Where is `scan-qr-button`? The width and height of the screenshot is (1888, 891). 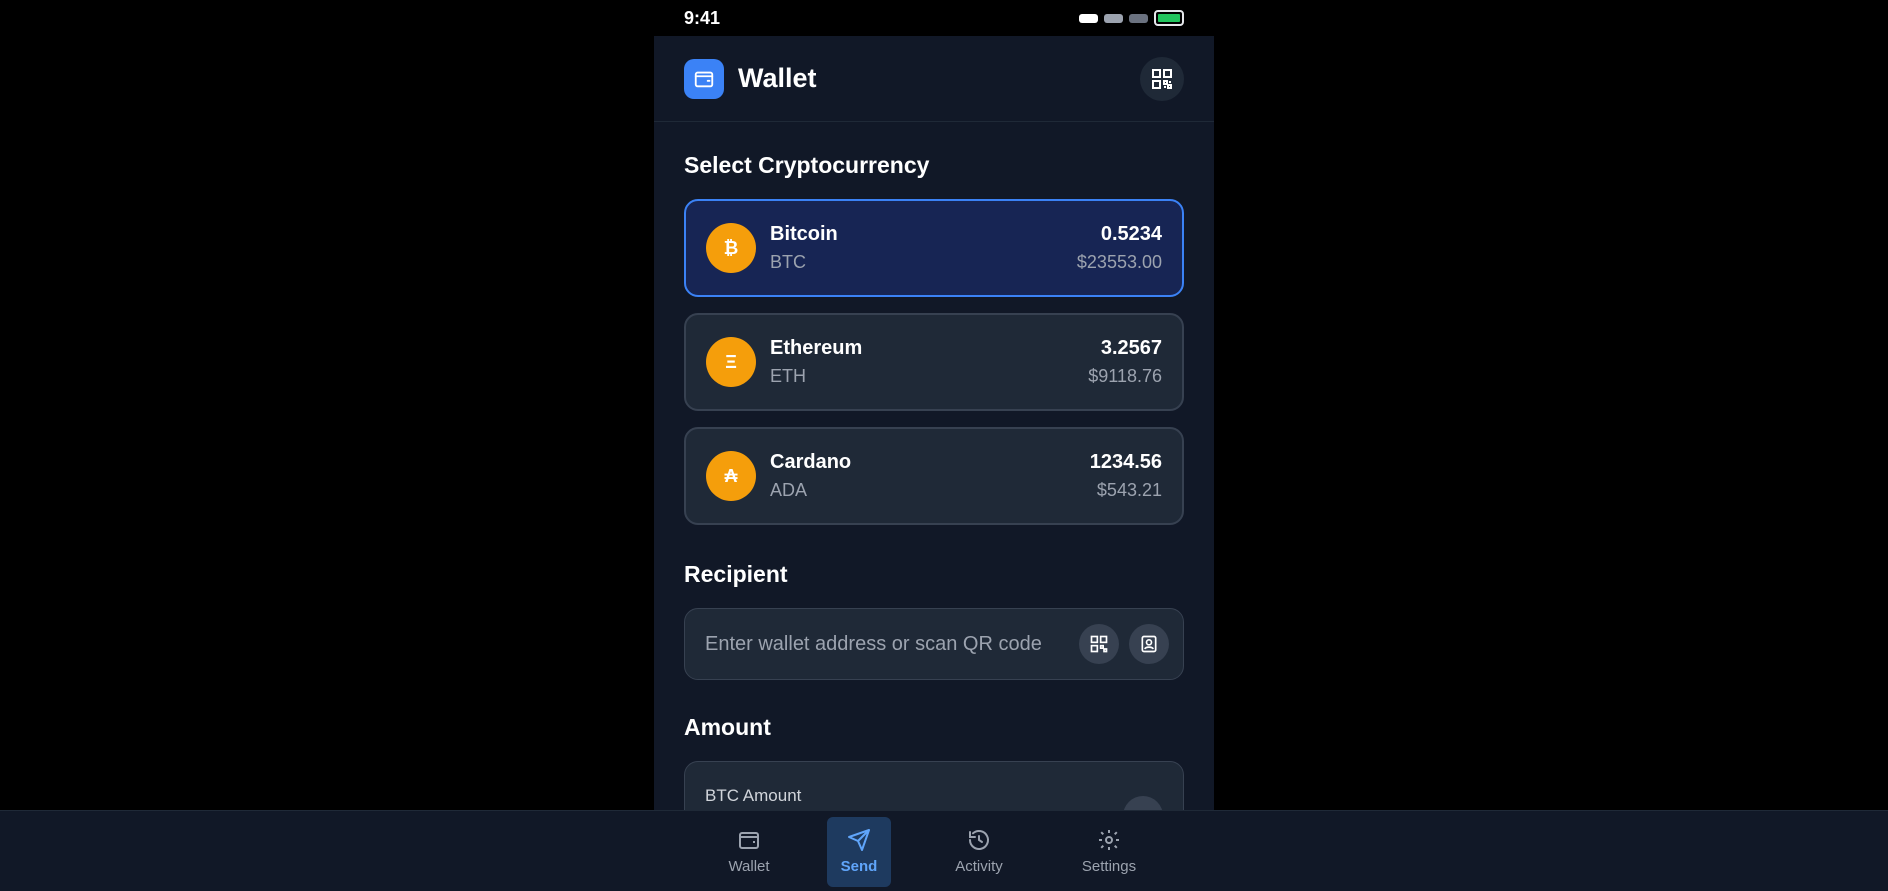
scan-qr-button is located at coordinates (1099, 644).